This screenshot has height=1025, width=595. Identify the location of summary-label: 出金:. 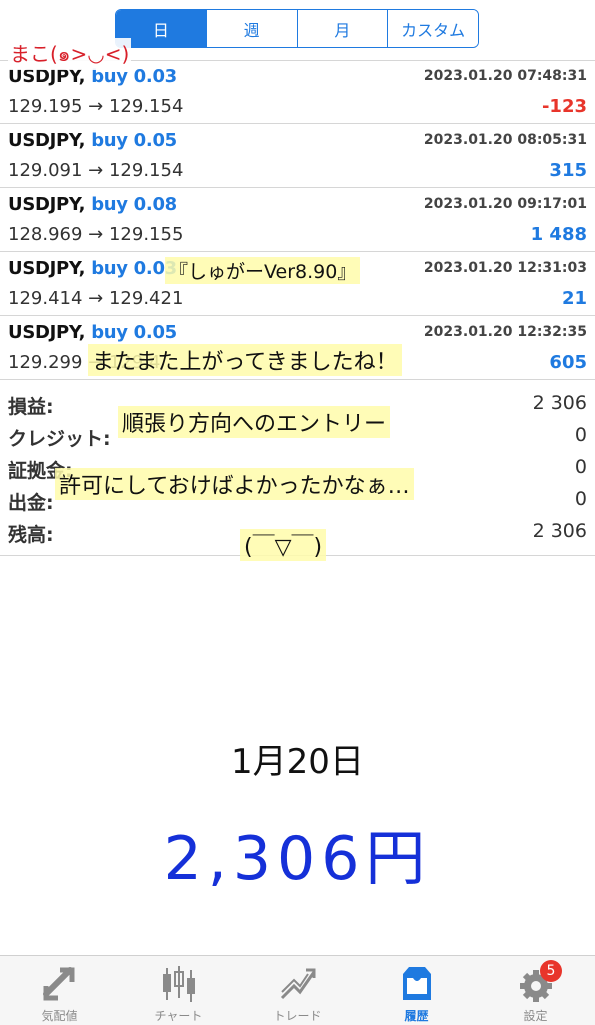
(31, 503).